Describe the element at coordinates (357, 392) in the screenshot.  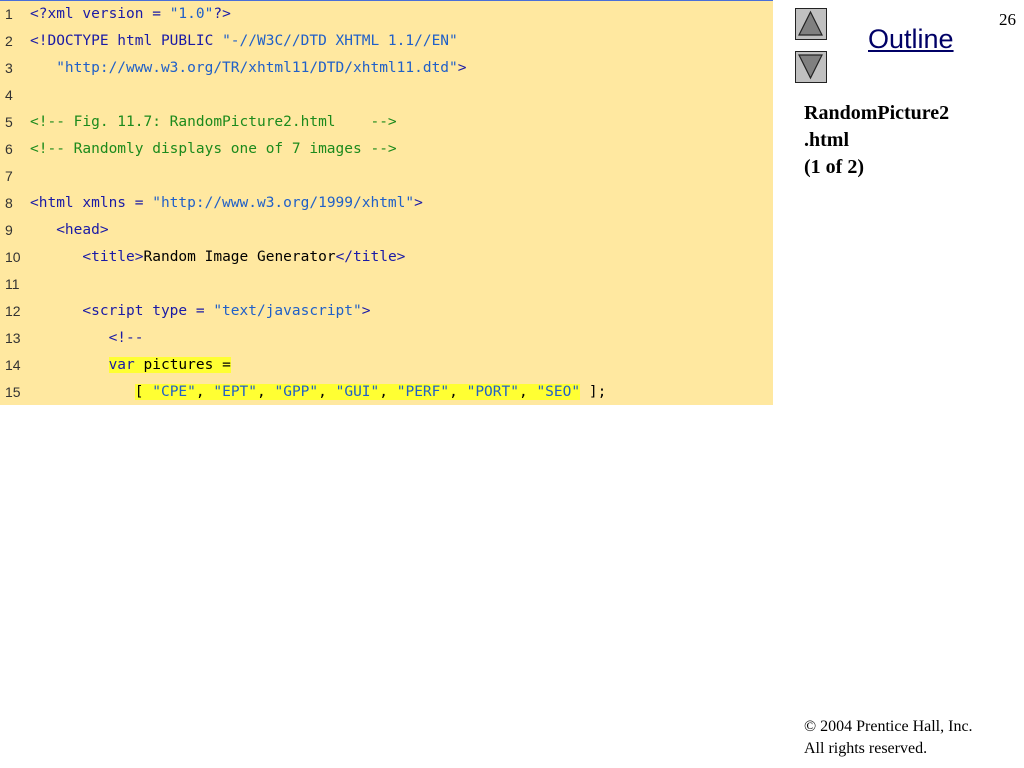
I see `code-token: "GUI"` at that location.